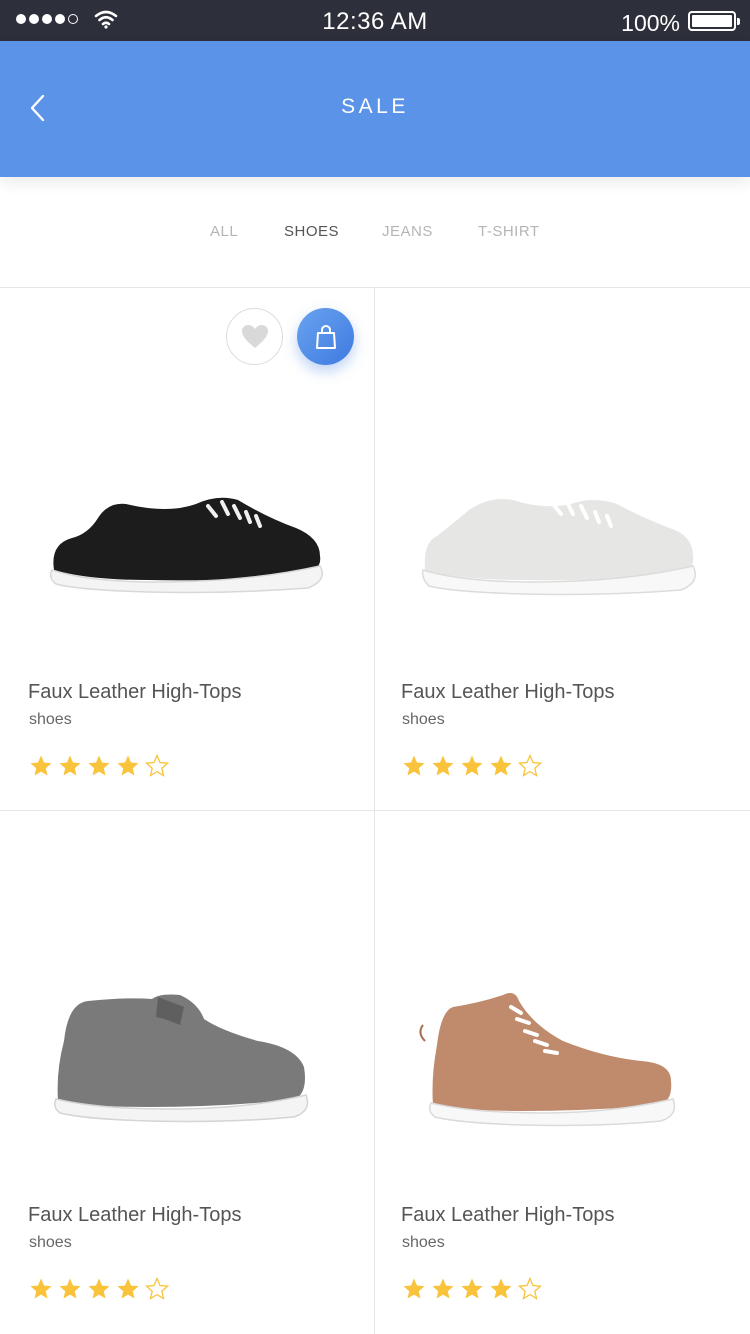  What do you see at coordinates (187, 539) in the screenshot?
I see `shoe-upper` at bounding box center [187, 539].